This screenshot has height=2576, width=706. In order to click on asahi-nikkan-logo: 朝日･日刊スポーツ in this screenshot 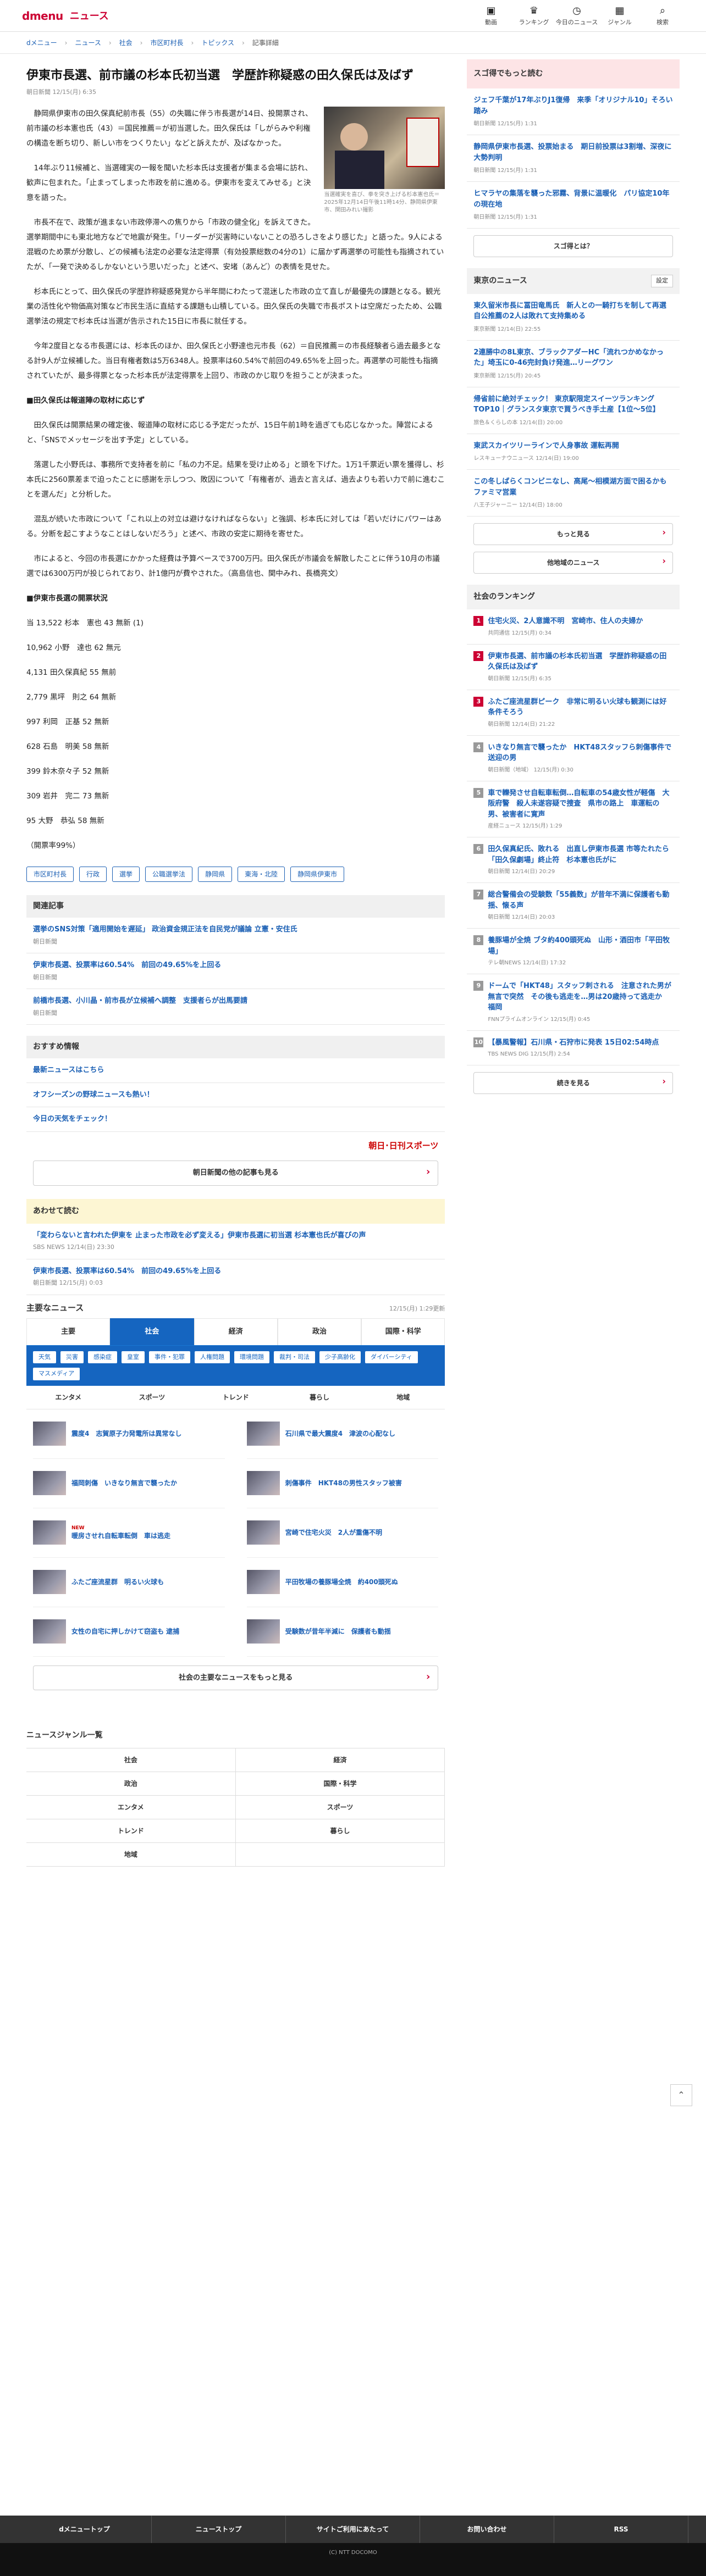, I will do `click(403, 1145)`.